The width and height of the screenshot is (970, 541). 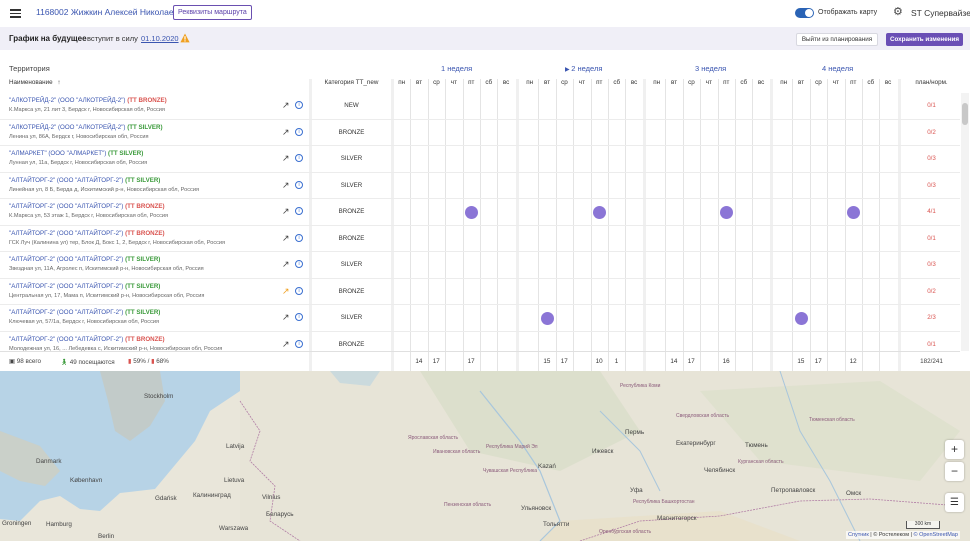 What do you see at coordinates (271, 497) in the screenshot?
I see `map-city-label: Vilnius` at bounding box center [271, 497].